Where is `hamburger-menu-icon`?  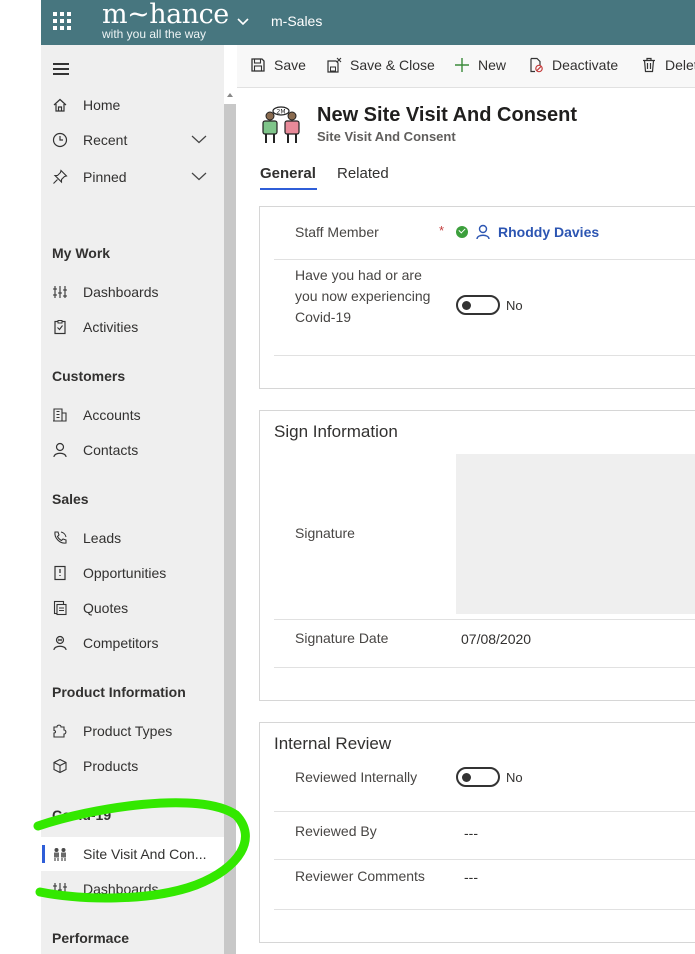 hamburger-menu-icon is located at coordinates (61, 69).